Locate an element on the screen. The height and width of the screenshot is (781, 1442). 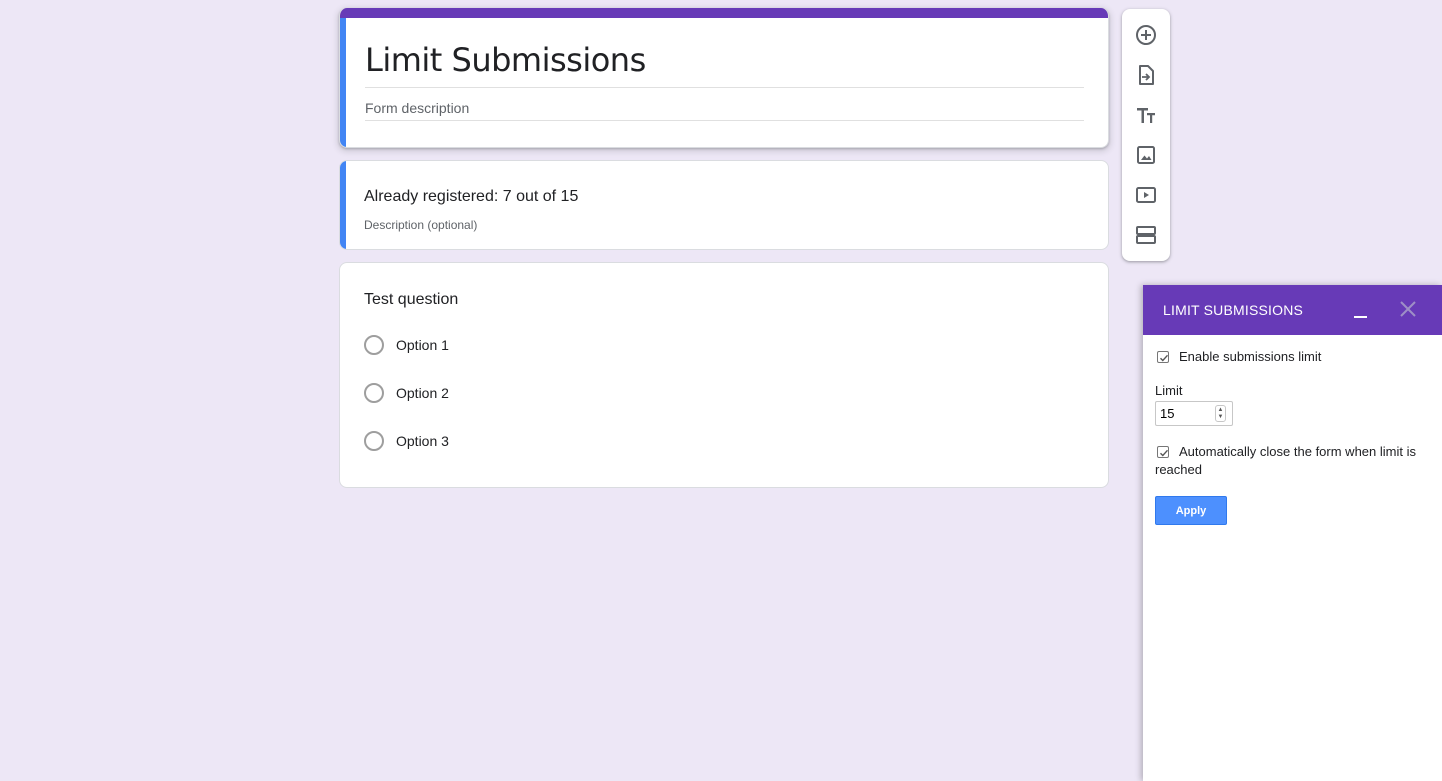
title-underline is located at coordinates (724, 87).